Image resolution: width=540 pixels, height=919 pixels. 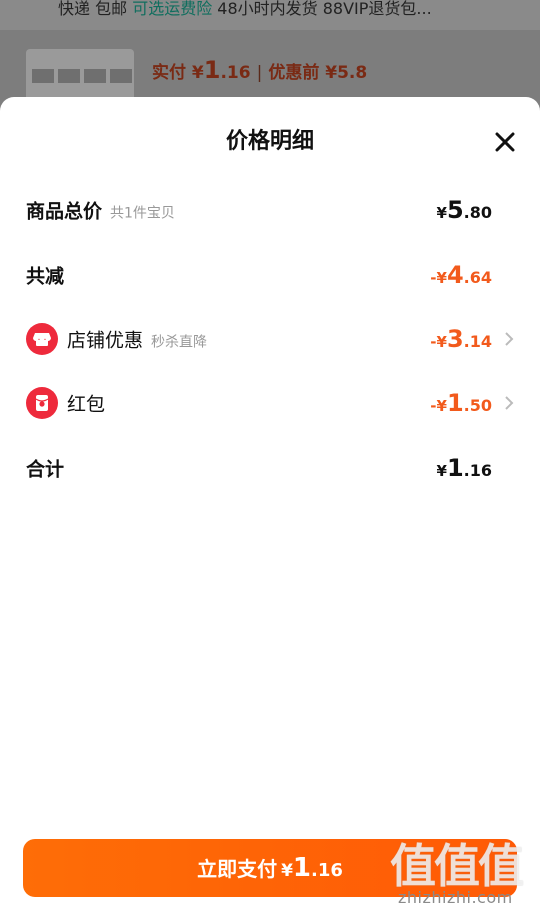 What do you see at coordinates (86, 404) in the screenshot?
I see `red-packet-label: 红包` at bounding box center [86, 404].